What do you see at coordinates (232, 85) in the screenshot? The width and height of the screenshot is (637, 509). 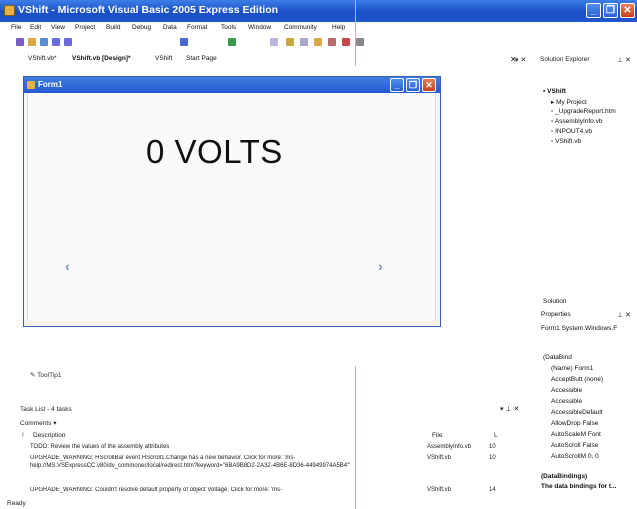 I see `form1-title-bar: Form1 _ ❐ ✕` at bounding box center [232, 85].